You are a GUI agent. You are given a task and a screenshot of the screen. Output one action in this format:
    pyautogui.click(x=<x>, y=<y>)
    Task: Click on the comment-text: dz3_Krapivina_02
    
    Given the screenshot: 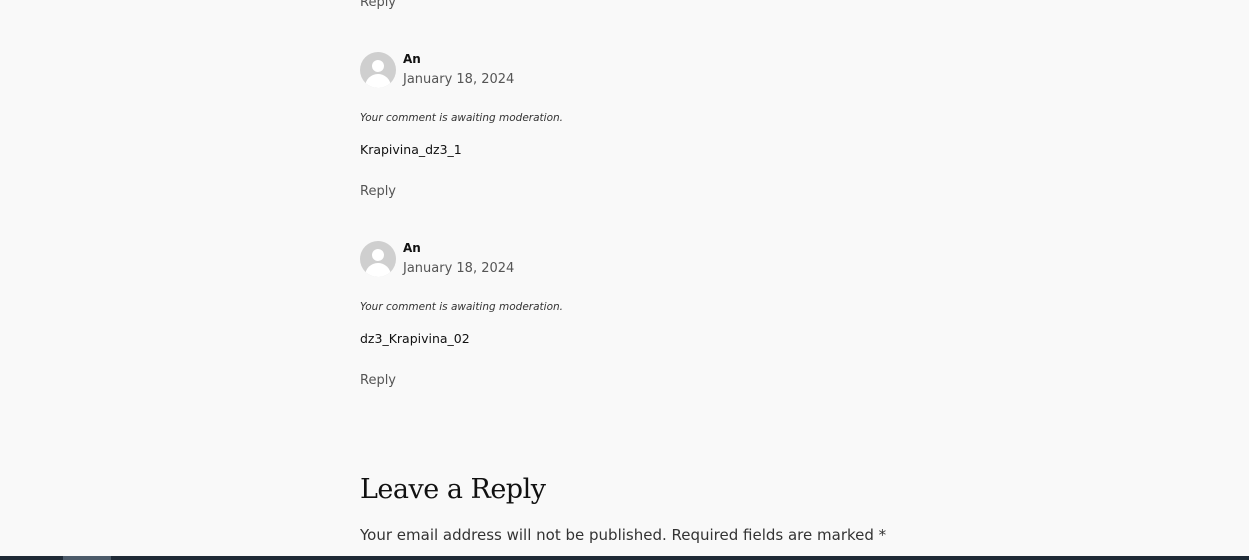 What is the action you would take?
    pyautogui.click(x=415, y=338)
    